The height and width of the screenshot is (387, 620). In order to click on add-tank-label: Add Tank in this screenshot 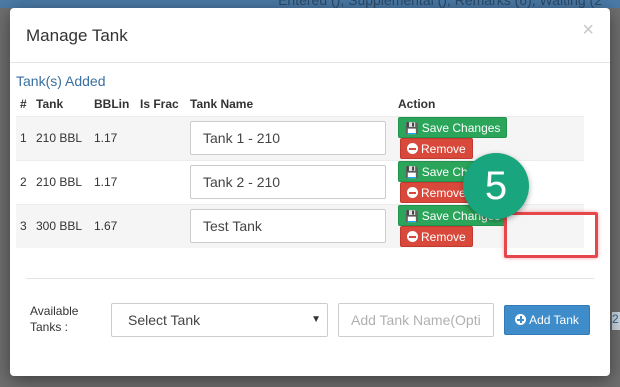, I will do `click(554, 320)`.